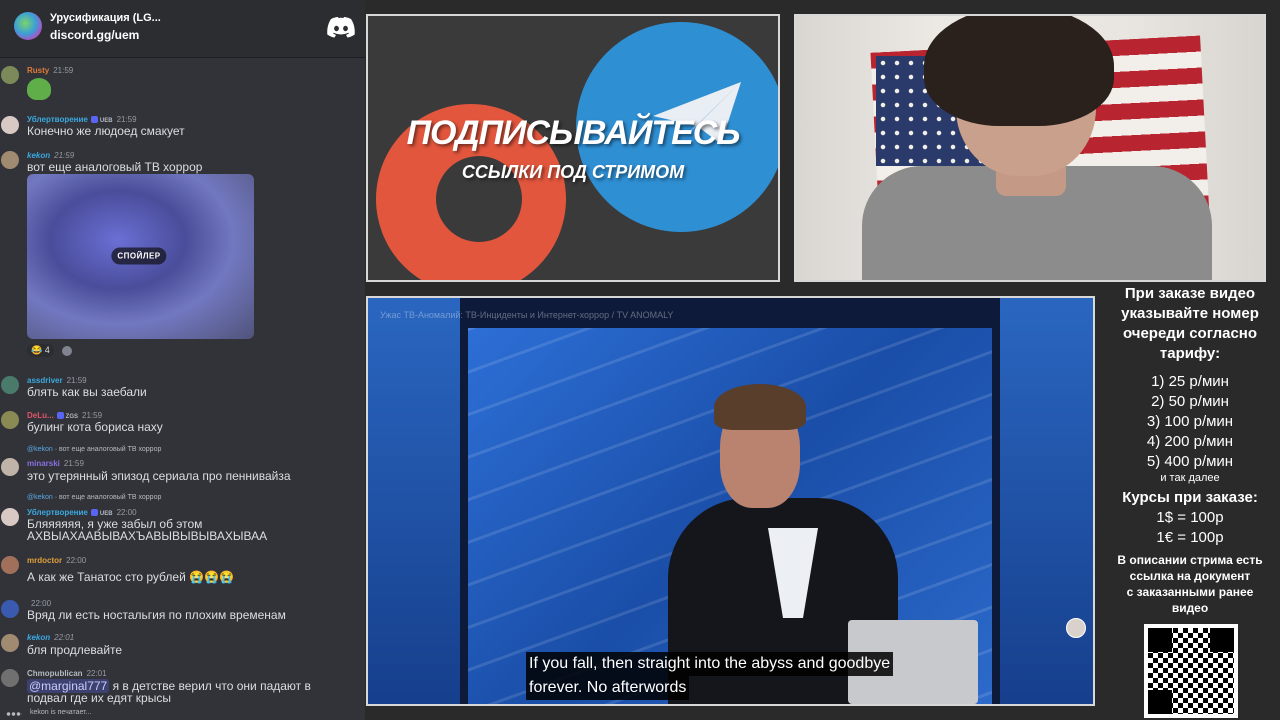  What do you see at coordinates (94, 35) in the screenshot?
I see `server-invite-link: discord.gg/uem` at bounding box center [94, 35].